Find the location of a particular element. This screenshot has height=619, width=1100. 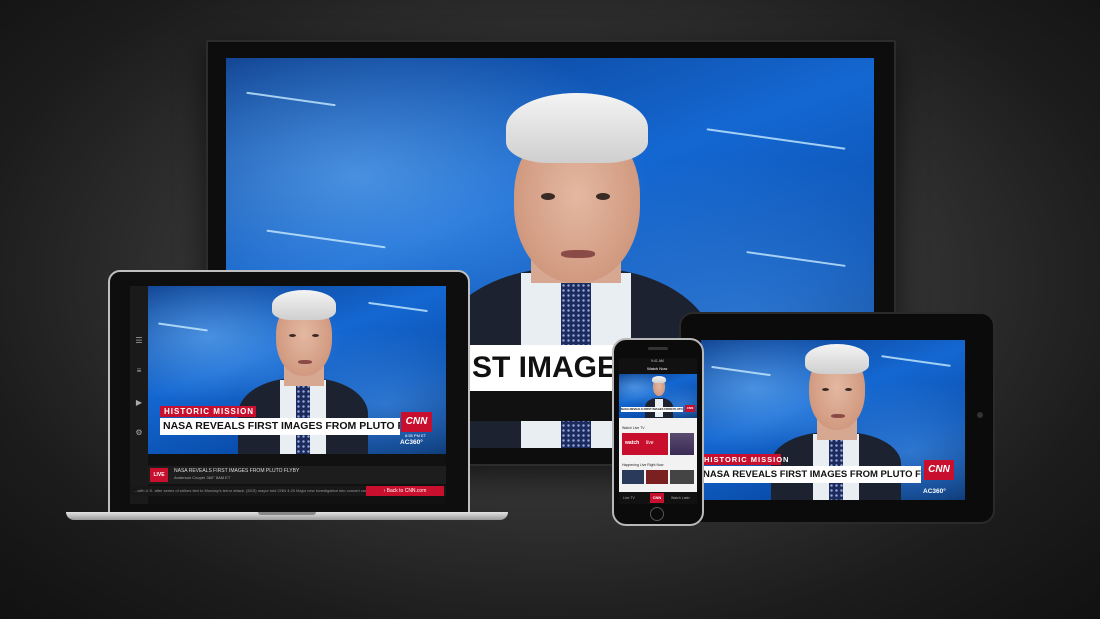

laptop-notch is located at coordinates (287, 513).